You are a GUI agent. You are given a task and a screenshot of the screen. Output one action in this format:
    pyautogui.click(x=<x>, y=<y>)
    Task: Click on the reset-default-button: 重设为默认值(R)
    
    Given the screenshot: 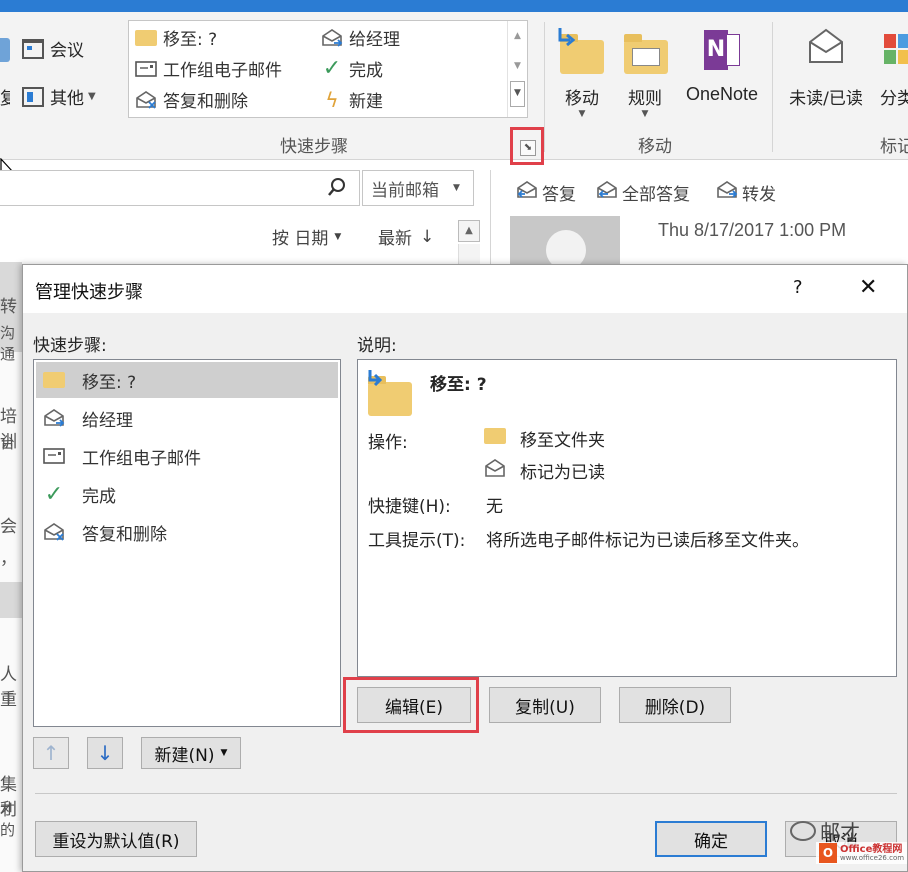 What is the action you would take?
    pyautogui.click(x=116, y=839)
    